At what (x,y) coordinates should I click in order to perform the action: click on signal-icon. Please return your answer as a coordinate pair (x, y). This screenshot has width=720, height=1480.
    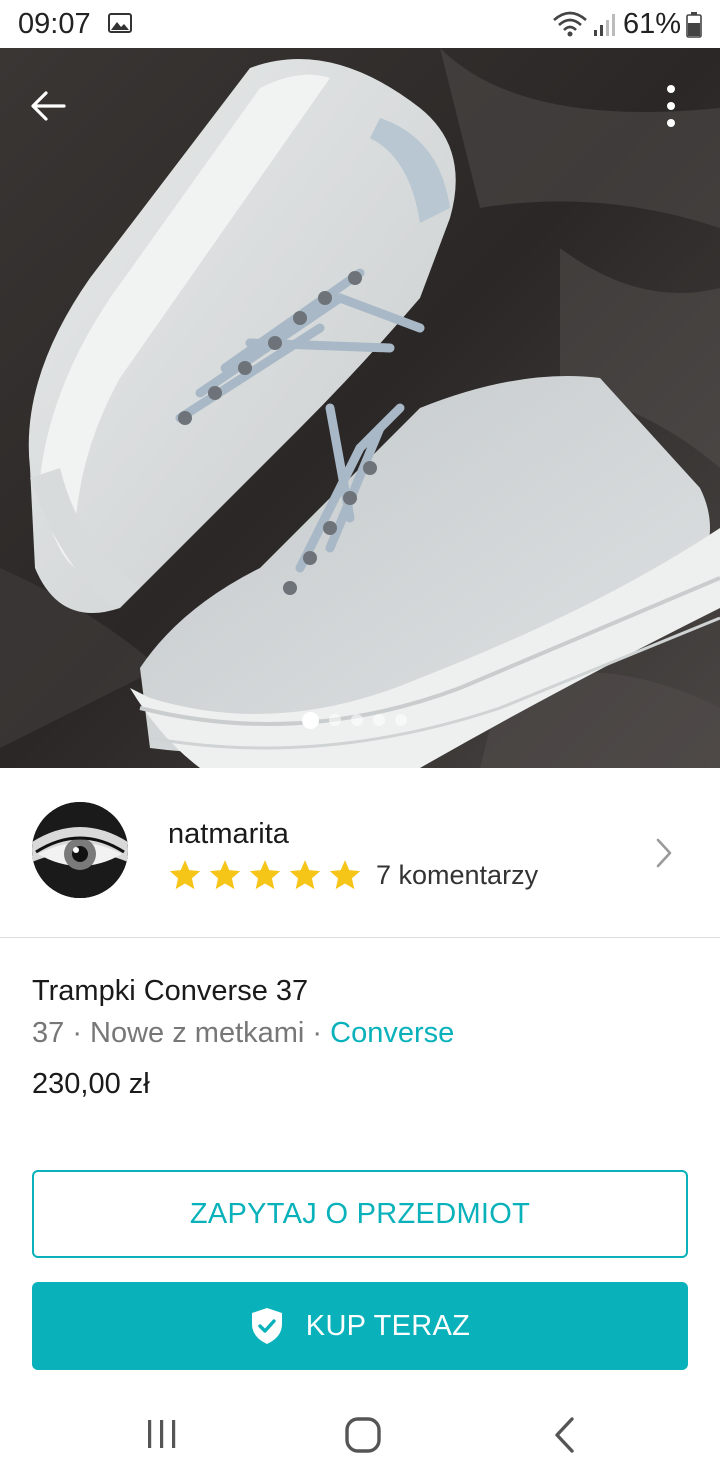
    Looking at the image, I should click on (604, 25).